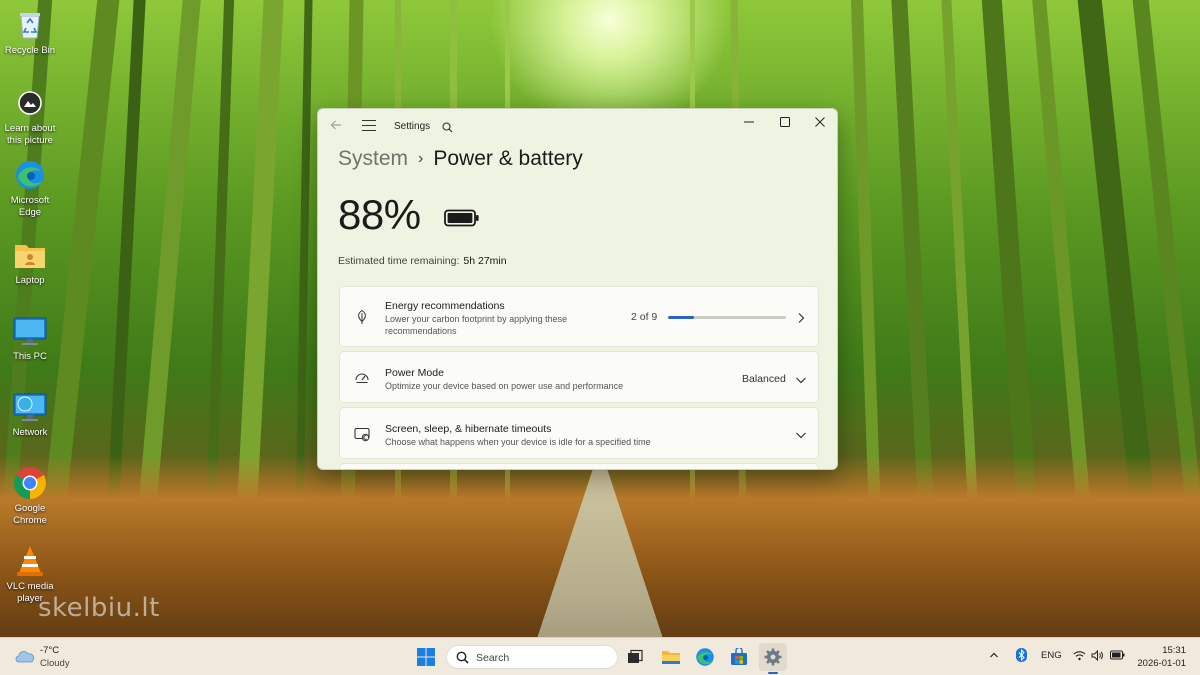 Image resolution: width=1200 pixels, height=675 pixels. I want to click on system-clock: 15:31 2026-01-01, so click(1161, 657).